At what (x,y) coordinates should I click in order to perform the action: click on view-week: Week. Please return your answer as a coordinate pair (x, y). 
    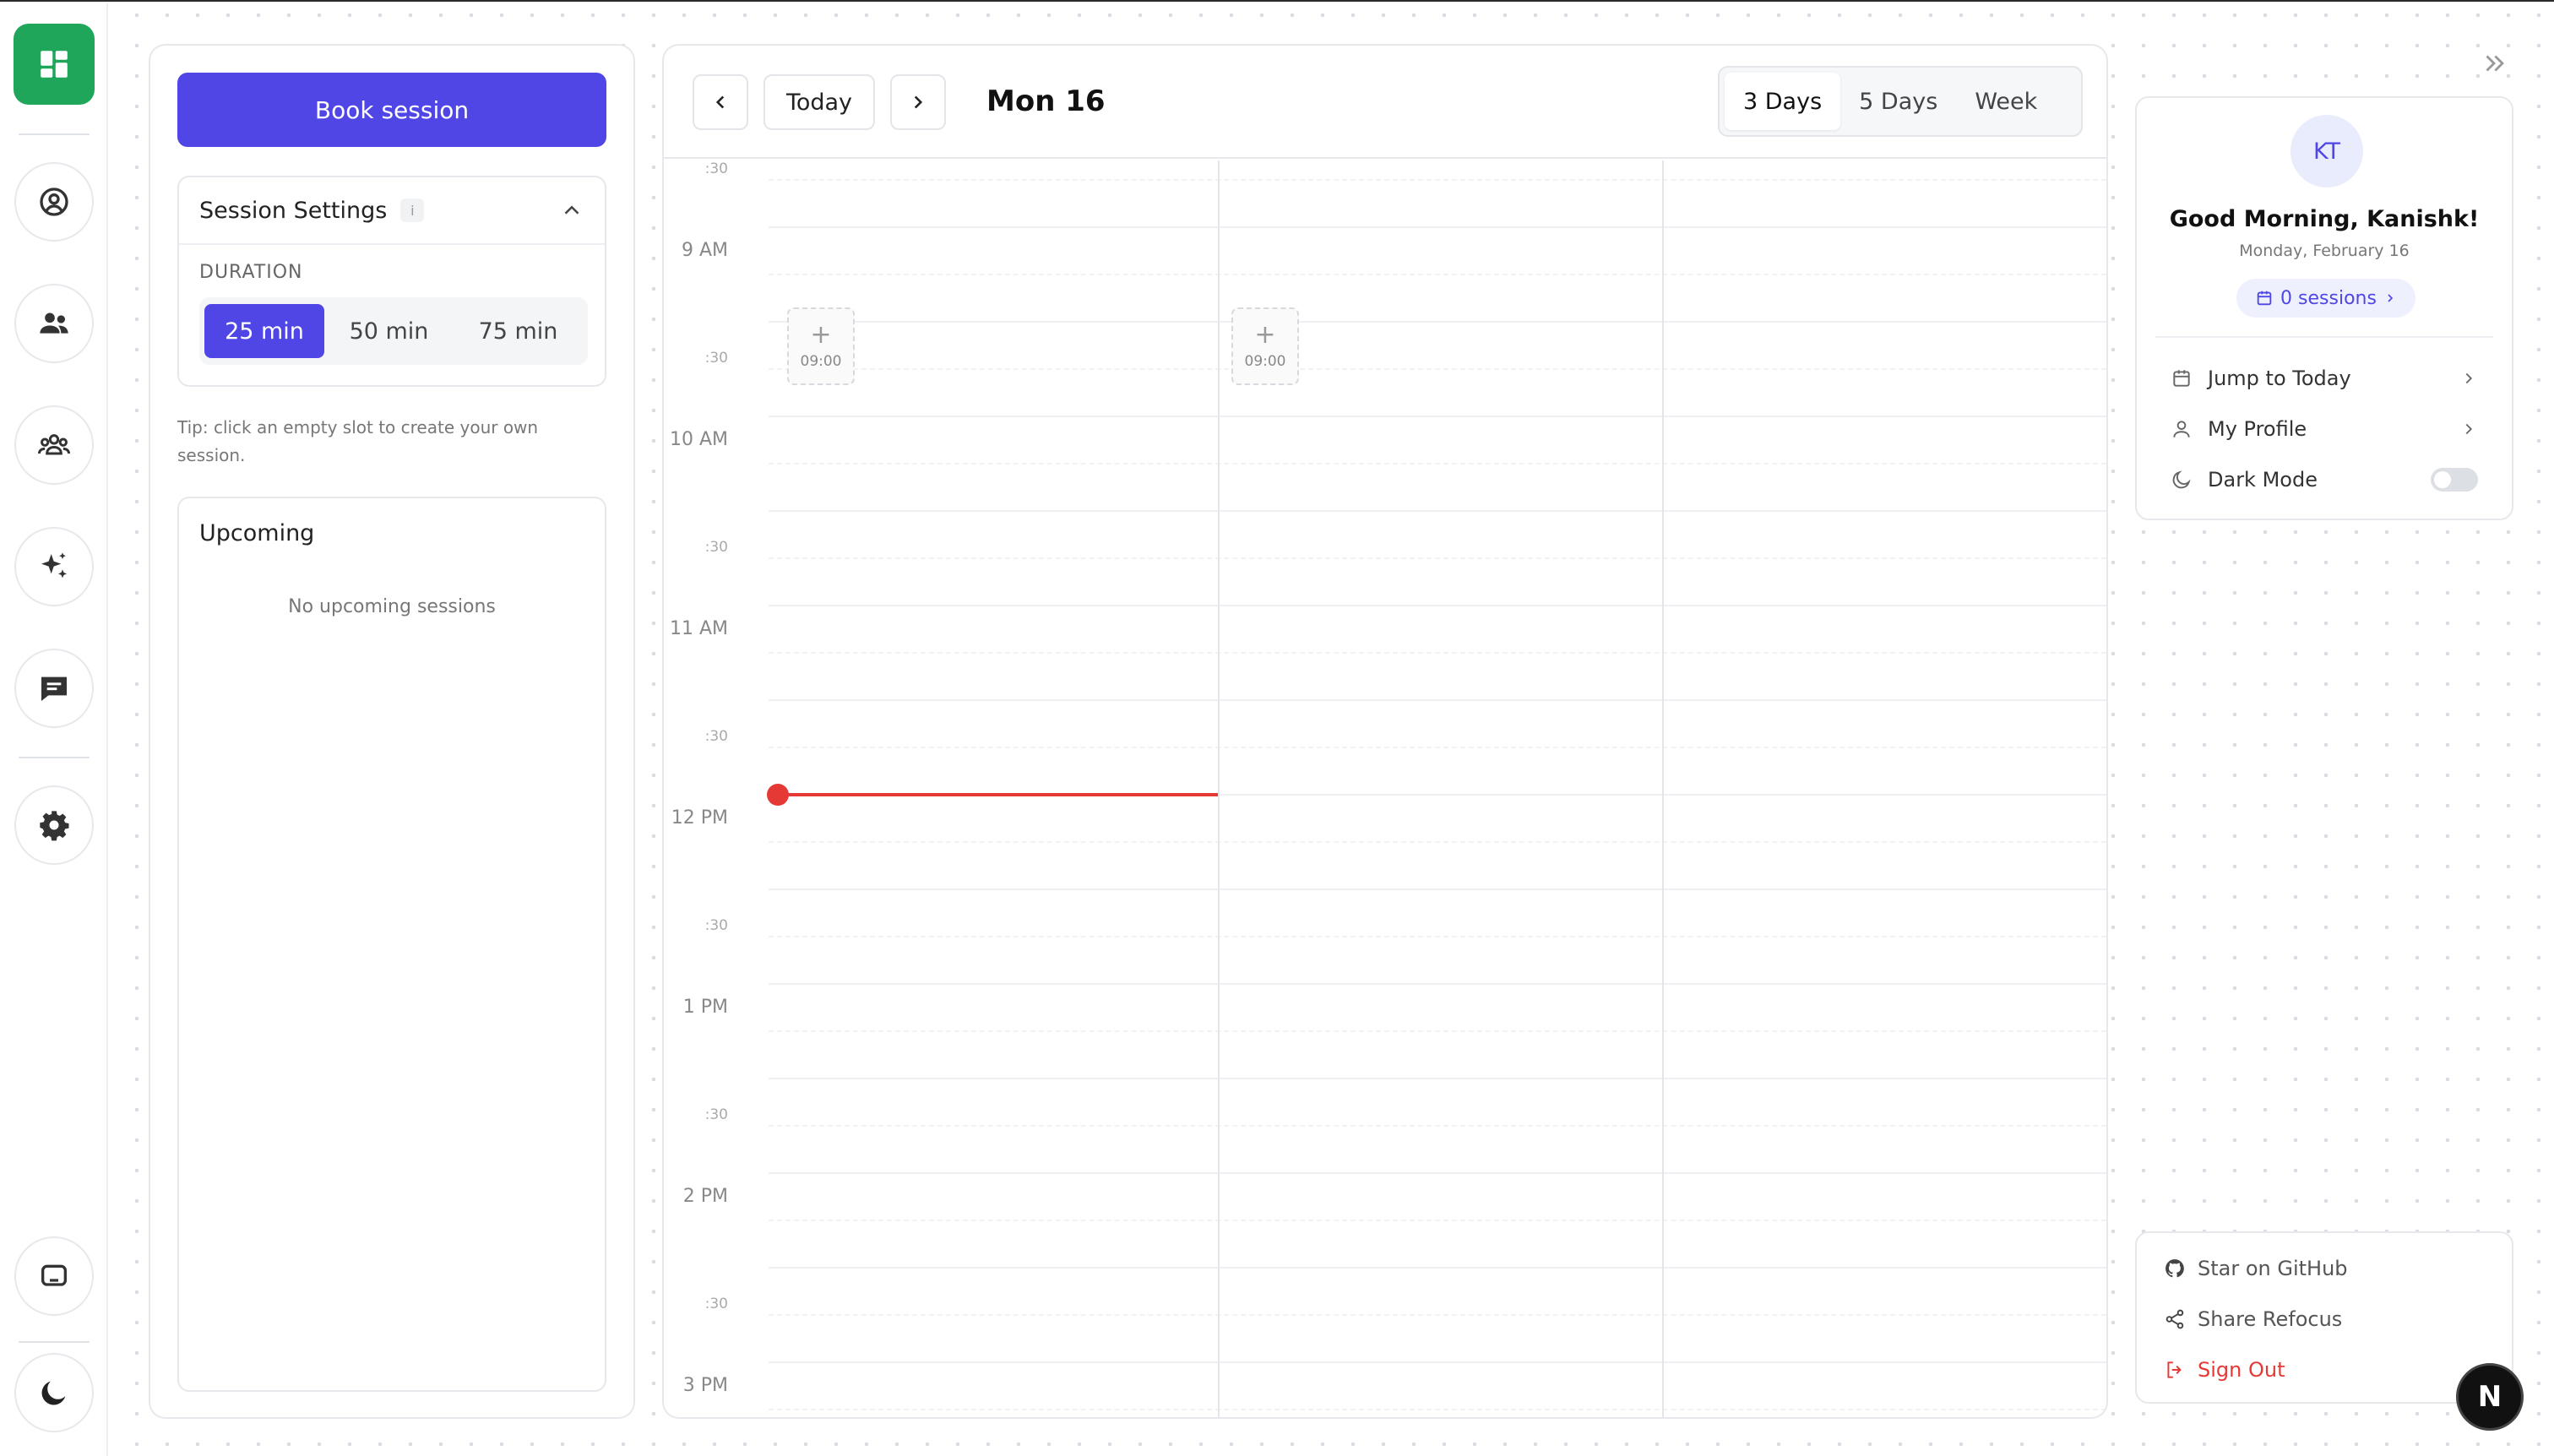
    Looking at the image, I should click on (2006, 101).